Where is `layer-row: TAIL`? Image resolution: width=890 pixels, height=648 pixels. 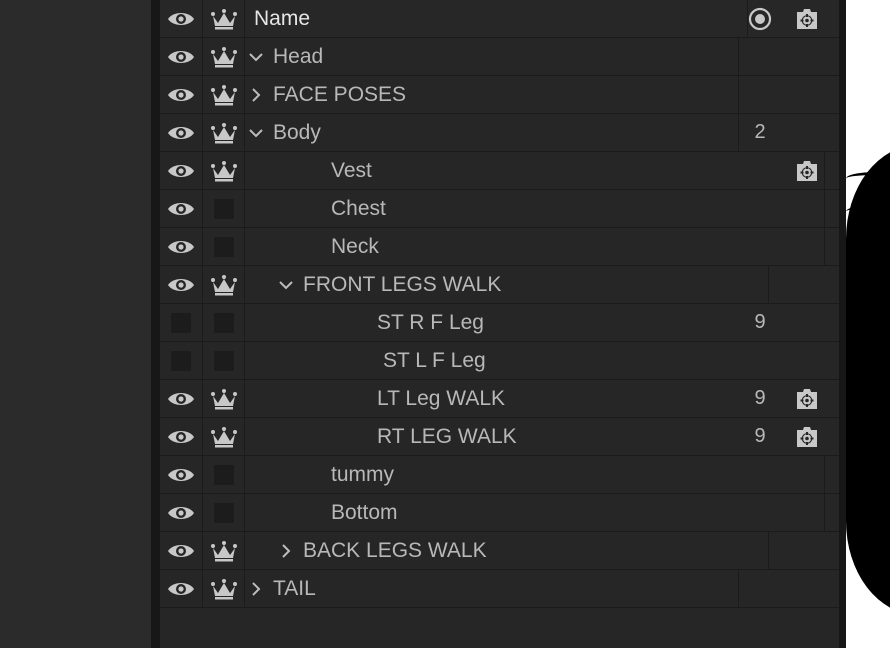
layer-row: TAIL is located at coordinates (499, 589).